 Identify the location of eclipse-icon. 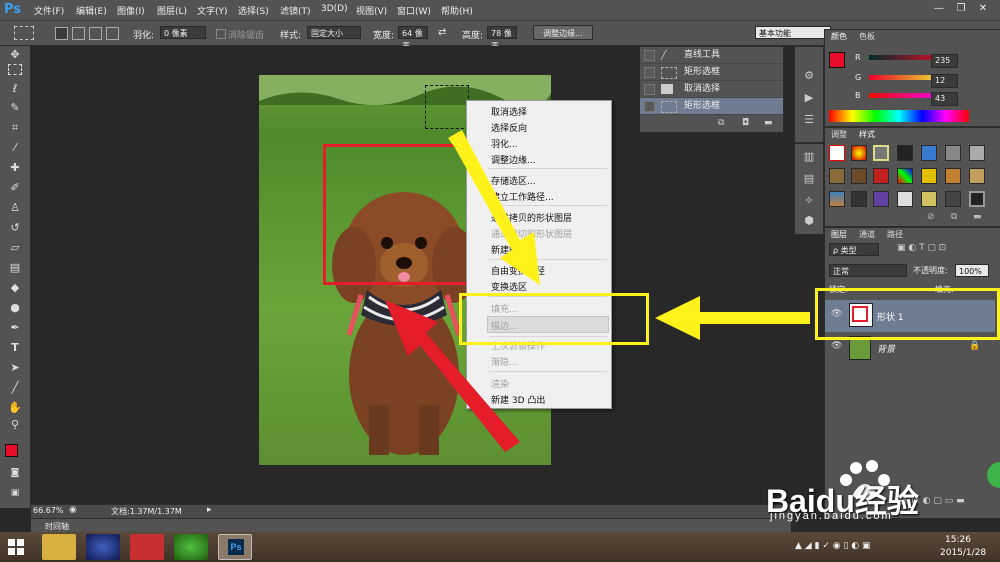
(103, 547).